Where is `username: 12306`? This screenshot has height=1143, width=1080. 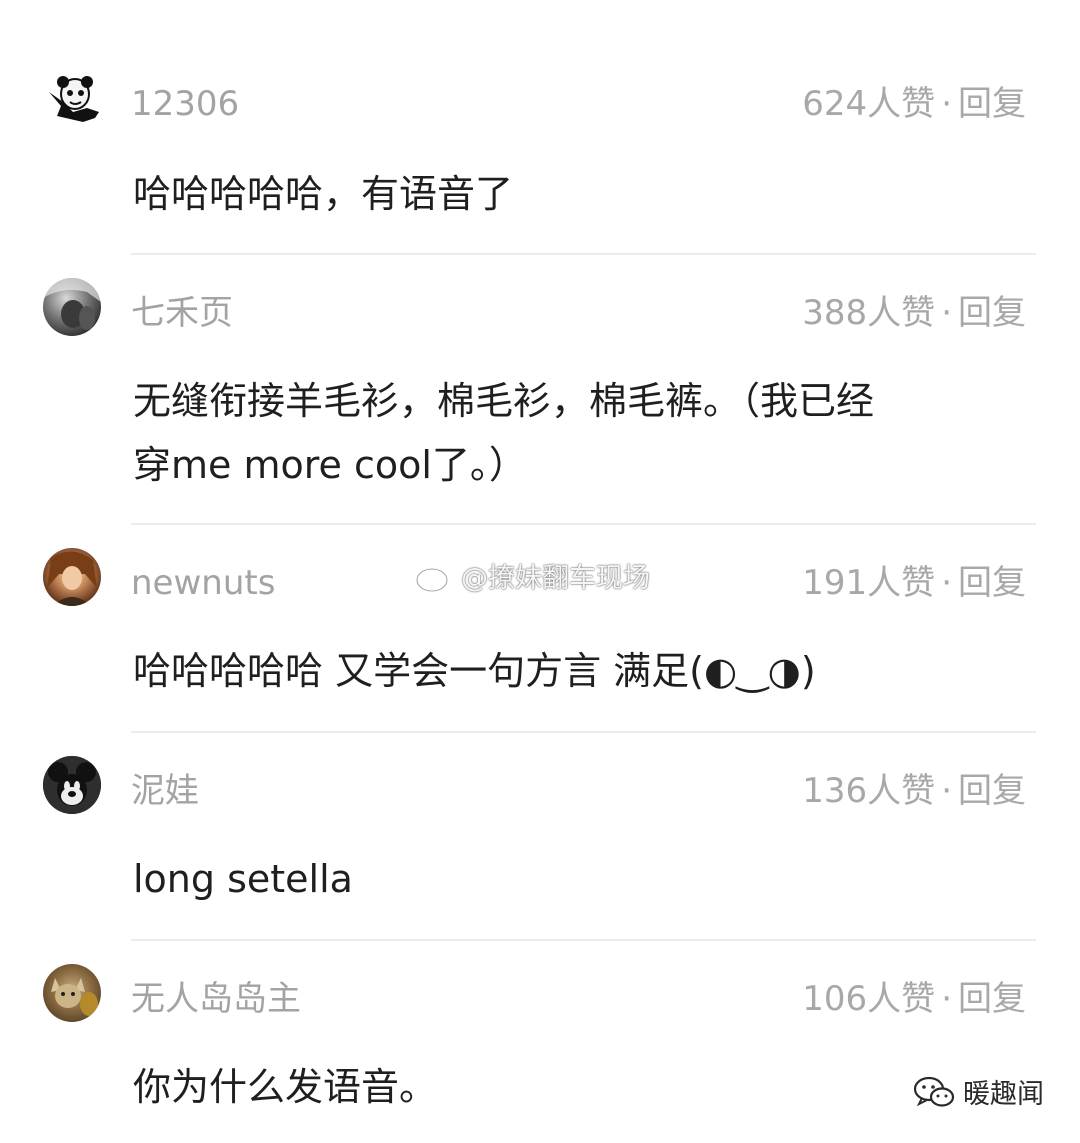
username: 12306 is located at coordinates (185, 104).